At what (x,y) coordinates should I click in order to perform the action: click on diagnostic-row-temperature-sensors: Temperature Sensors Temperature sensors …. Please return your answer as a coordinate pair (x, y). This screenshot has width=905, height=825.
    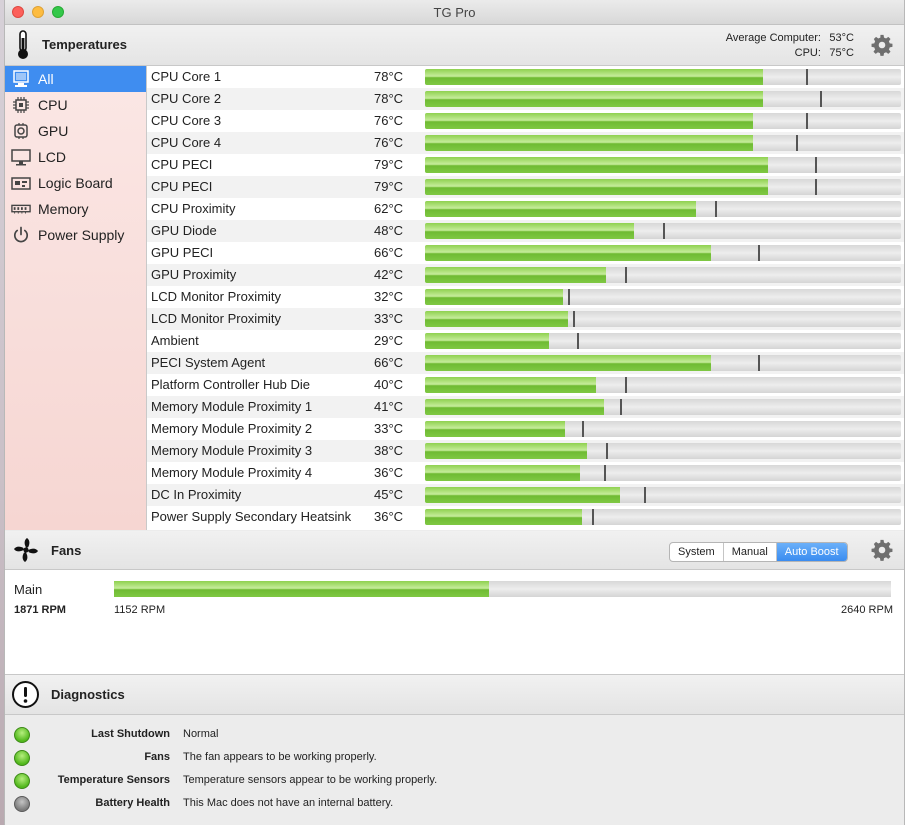
    Looking at the image, I should click on (454, 782).